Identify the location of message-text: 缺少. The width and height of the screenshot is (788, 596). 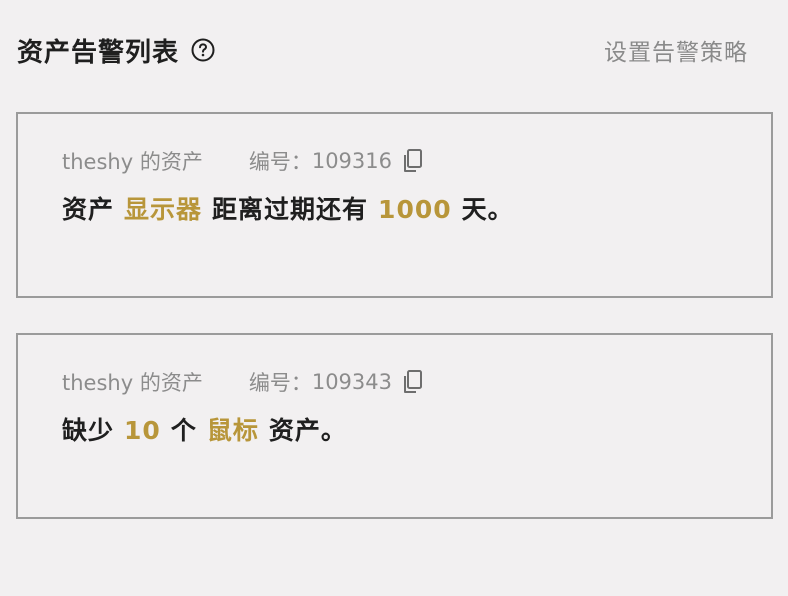
(88, 430).